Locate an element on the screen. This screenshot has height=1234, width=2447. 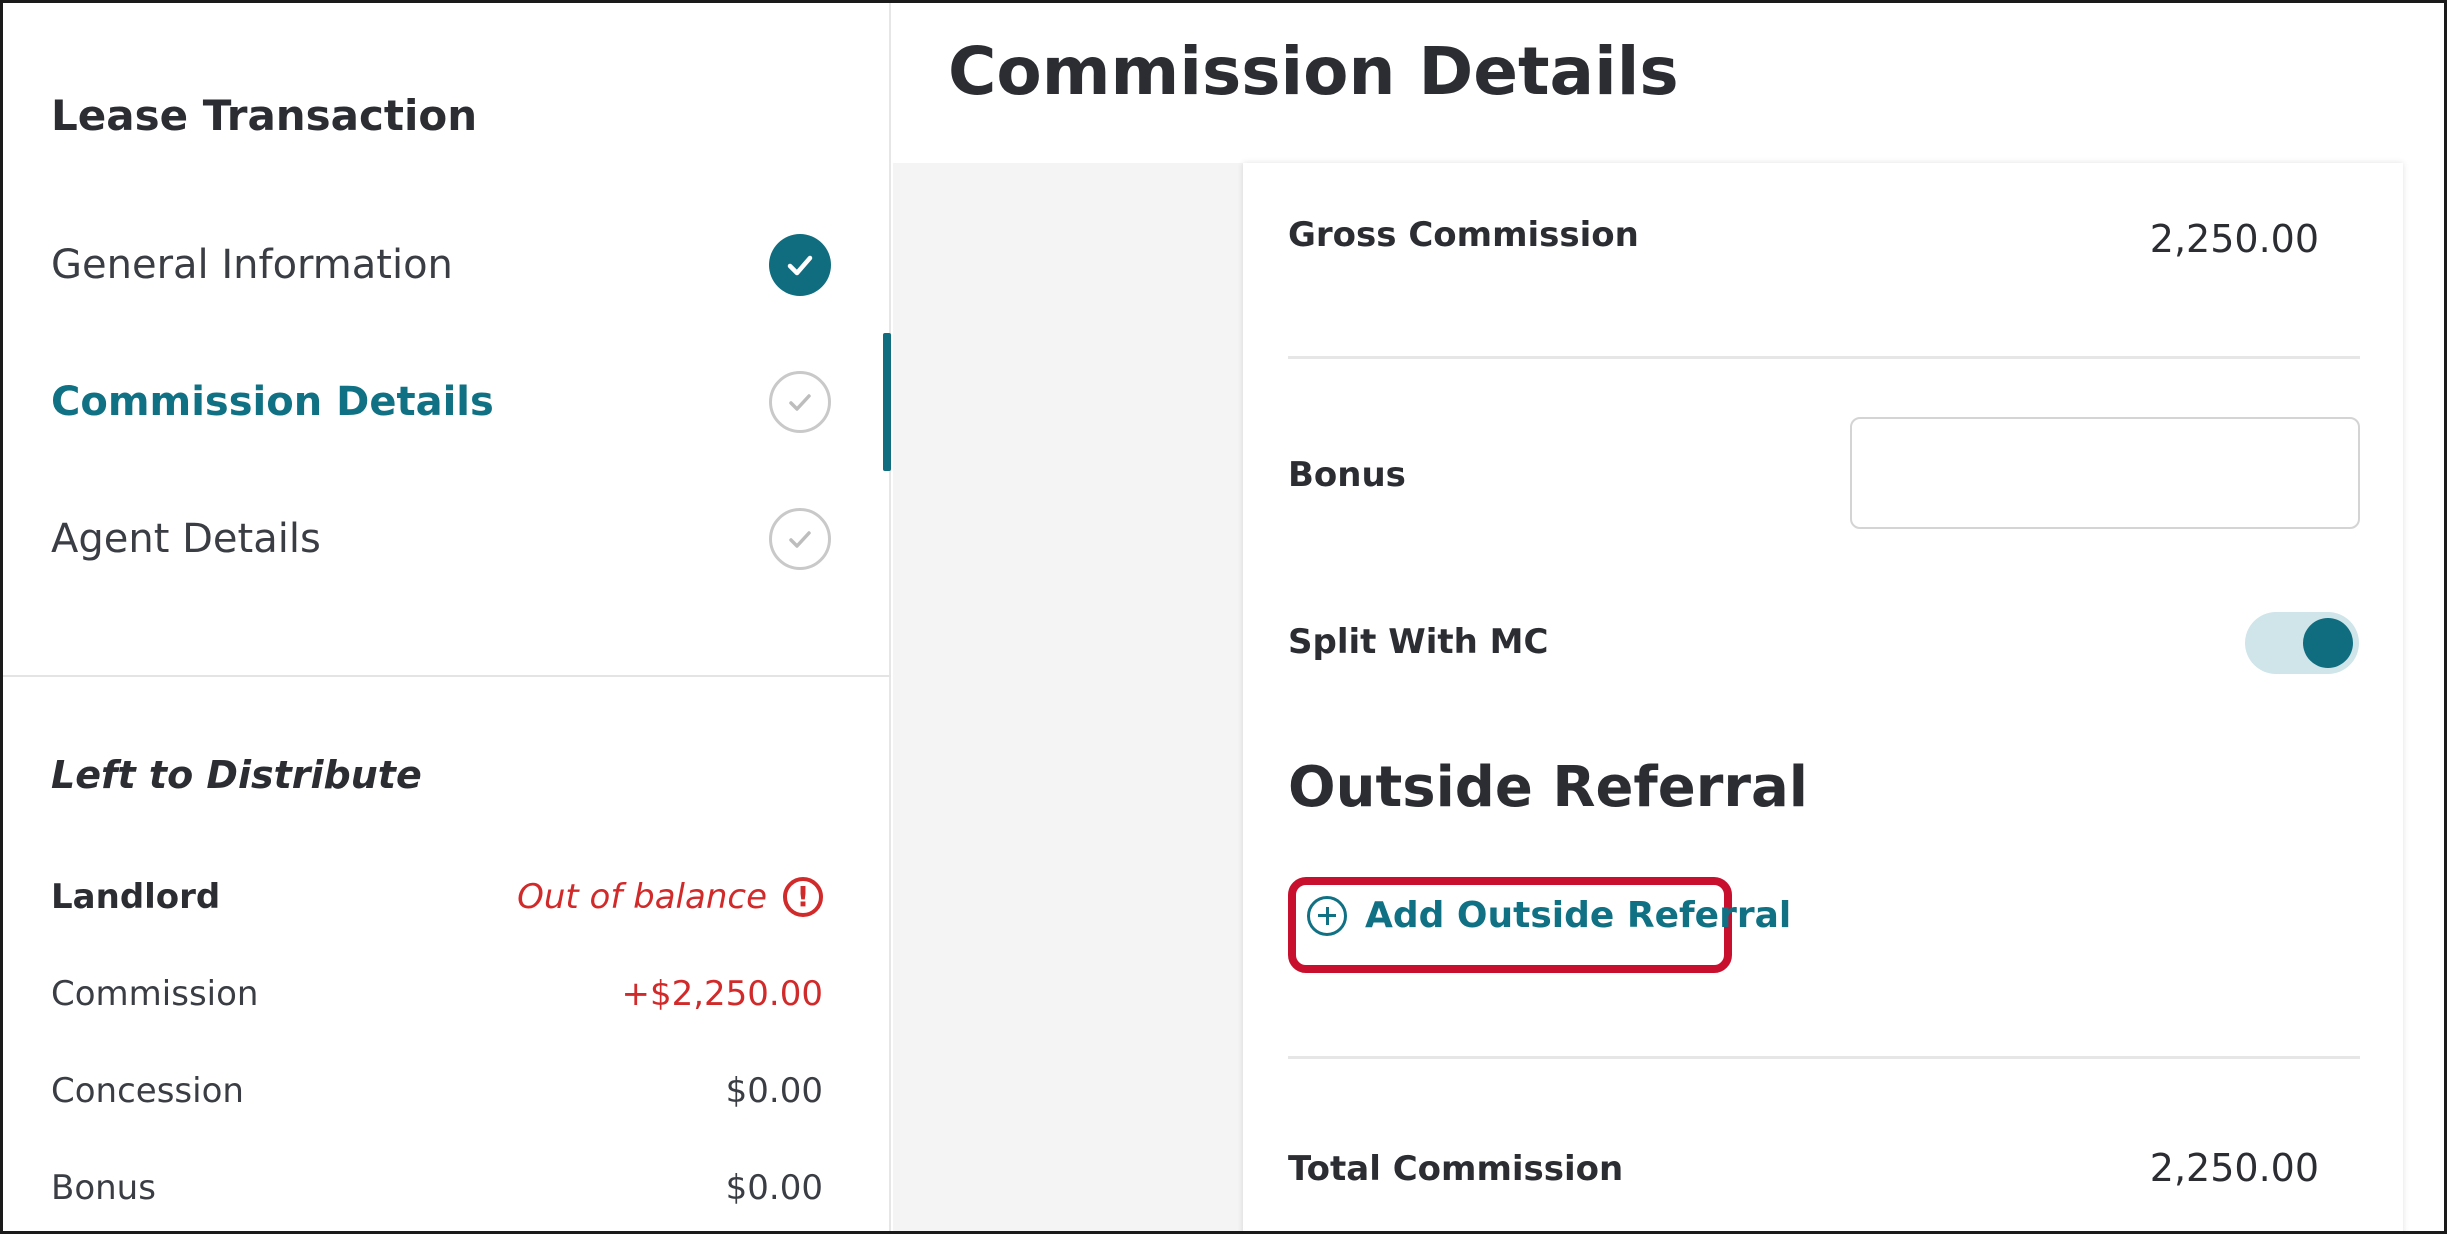
distribution-row-bonus: Bonus $0.00 is located at coordinates (437, 1188).